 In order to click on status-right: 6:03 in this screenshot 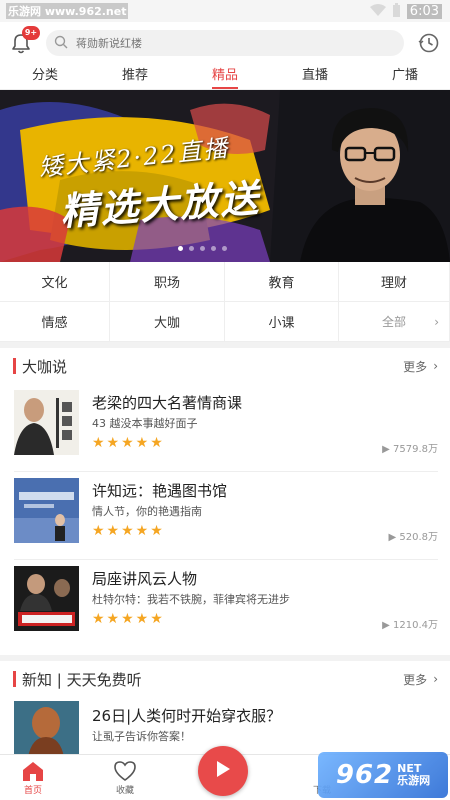, I will do `click(405, 11)`.